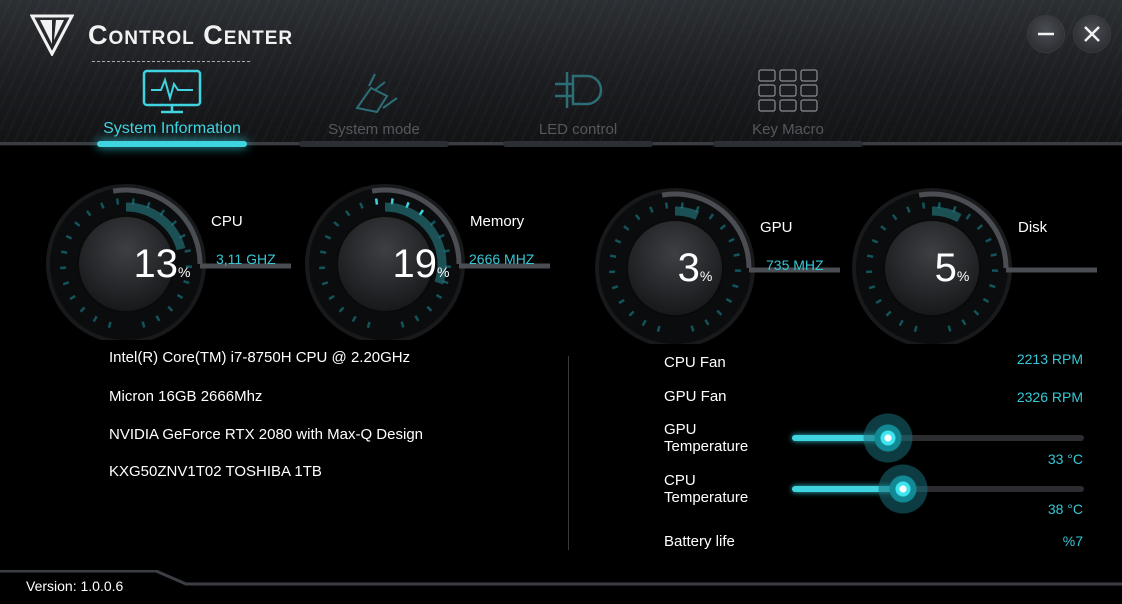  What do you see at coordinates (795, 265) in the screenshot?
I see `gauge-frequency: 735 MHZ` at bounding box center [795, 265].